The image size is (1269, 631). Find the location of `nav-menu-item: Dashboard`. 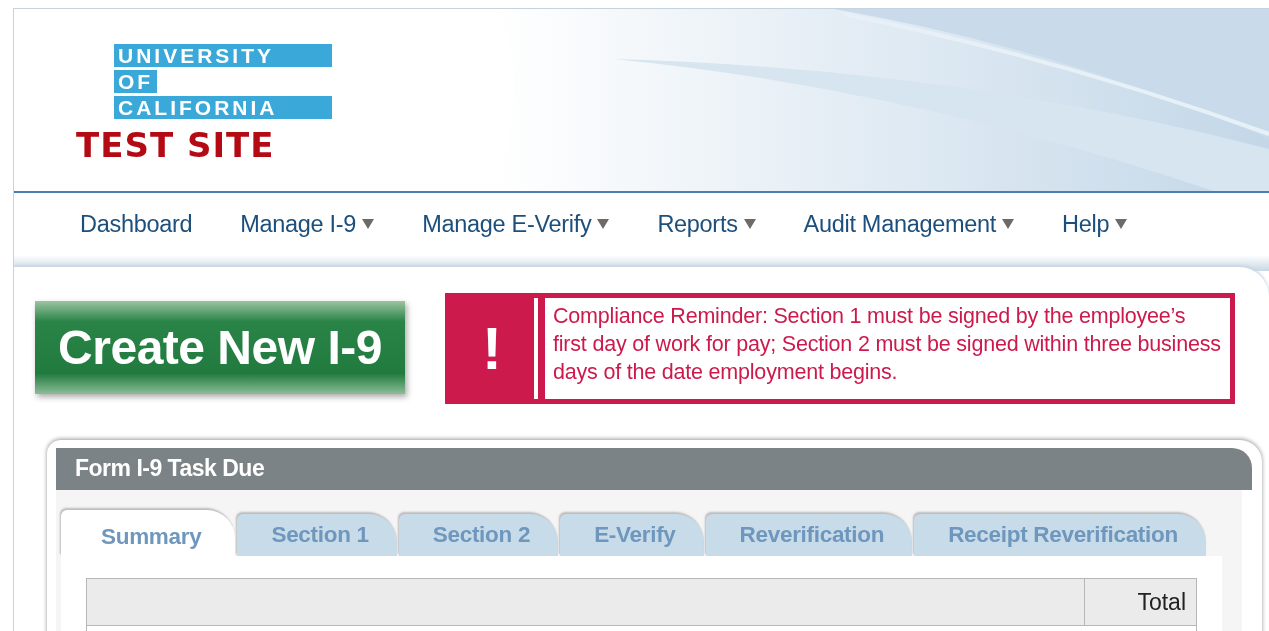

nav-menu-item: Dashboard is located at coordinates (136, 224).